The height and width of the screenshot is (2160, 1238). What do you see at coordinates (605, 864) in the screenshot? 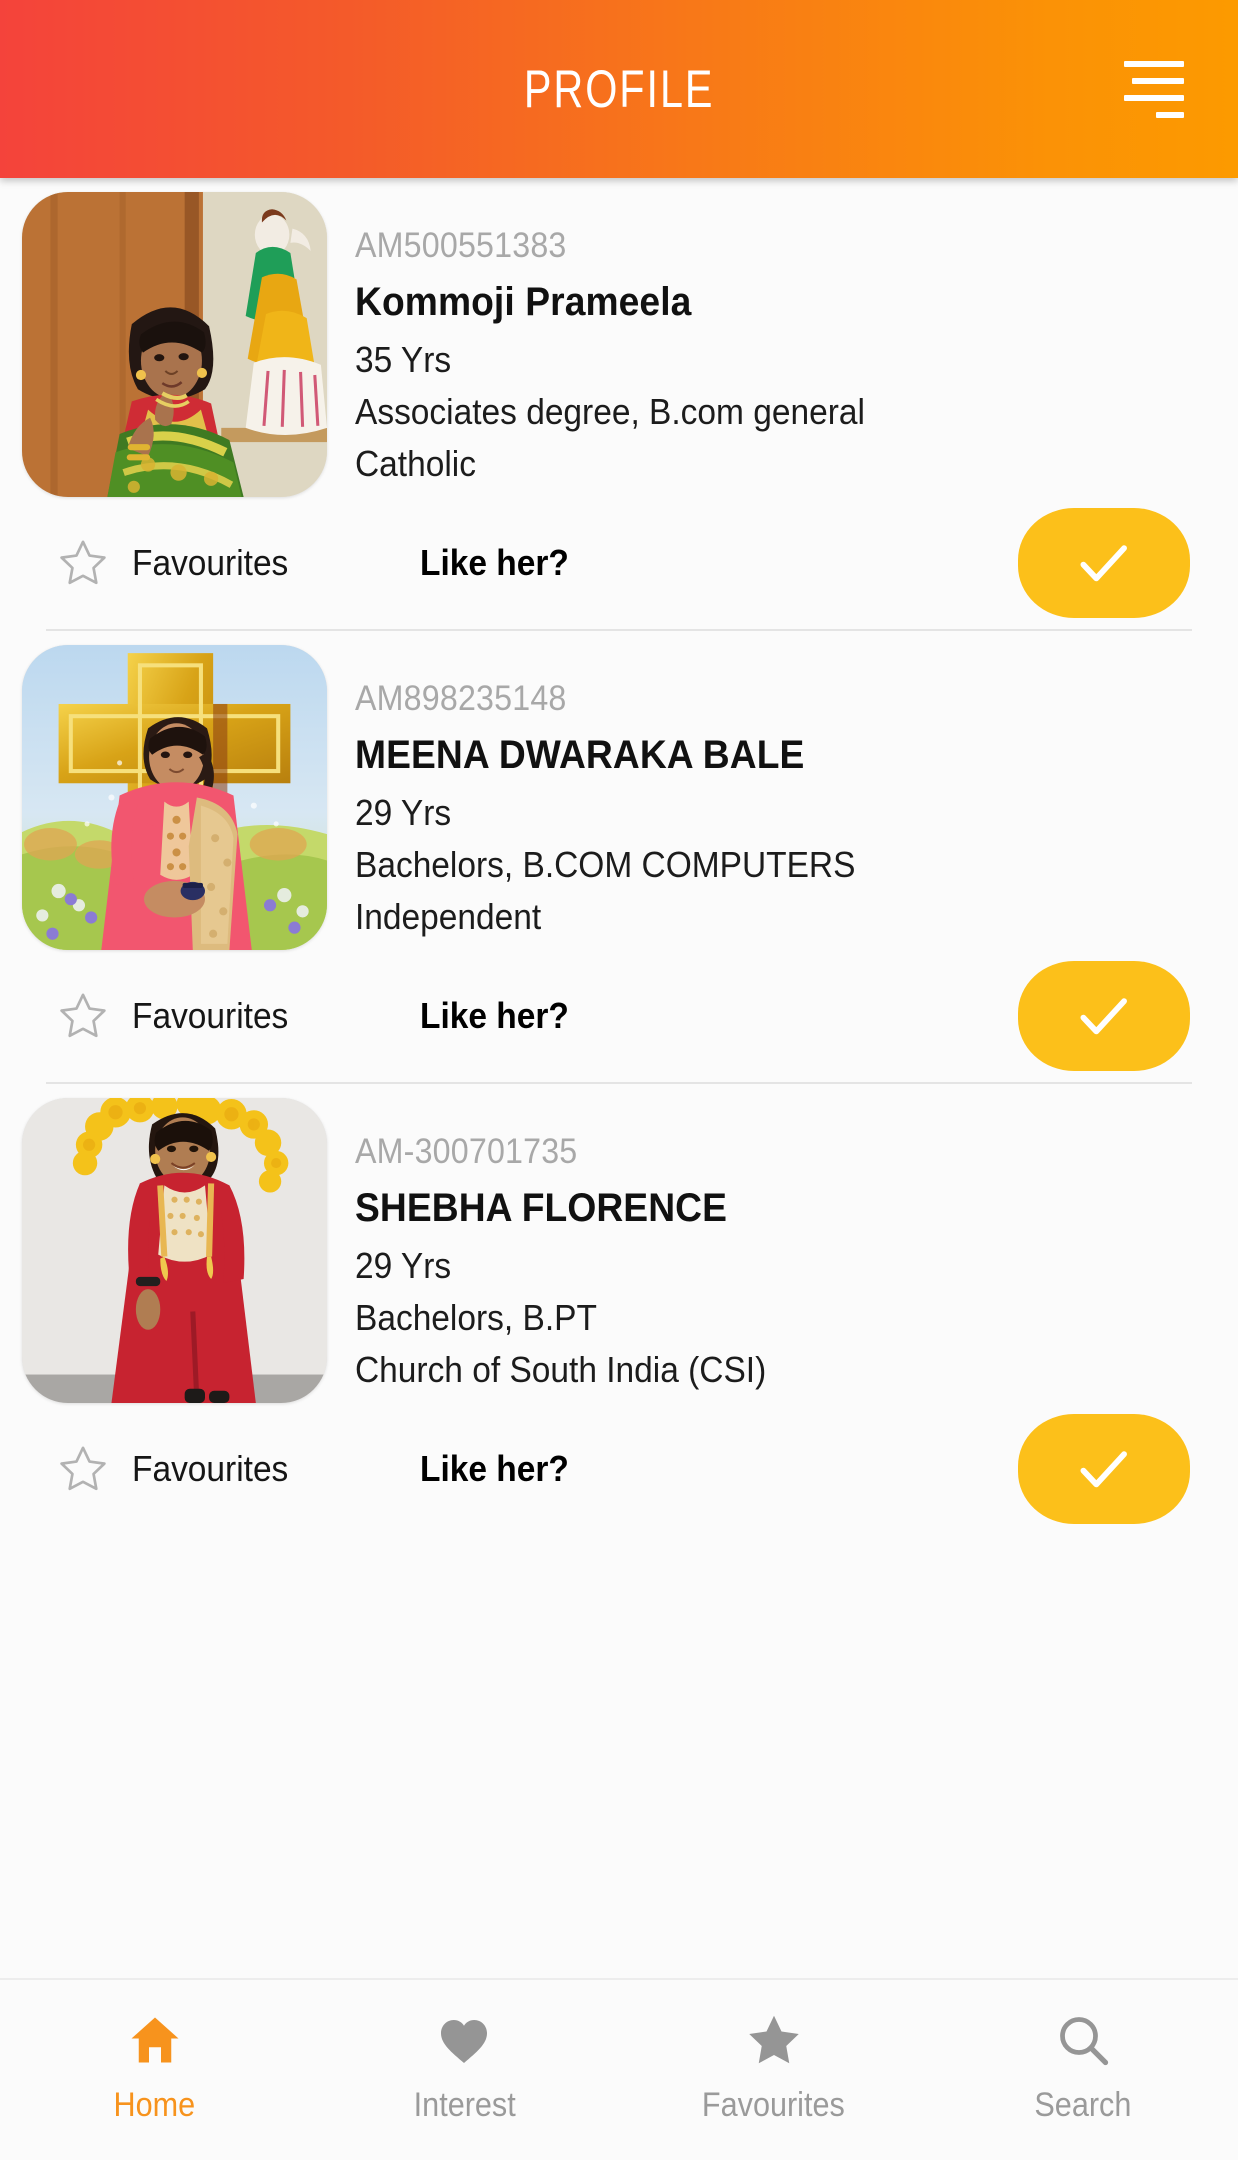
I see `profile-education: Bachelors, B.COM COMPUTERS` at bounding box center [605, 864].